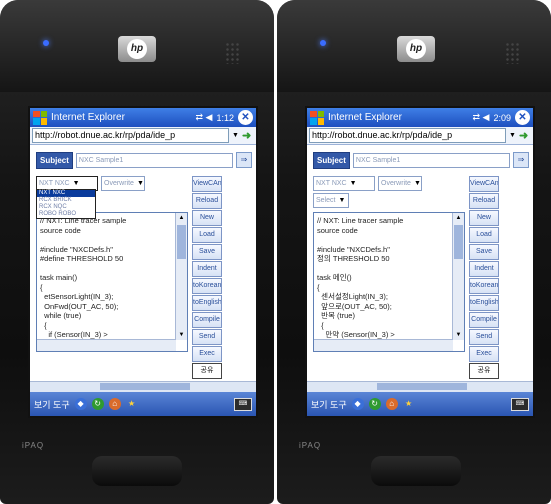  I want to click on power-led, so click(323, 43).